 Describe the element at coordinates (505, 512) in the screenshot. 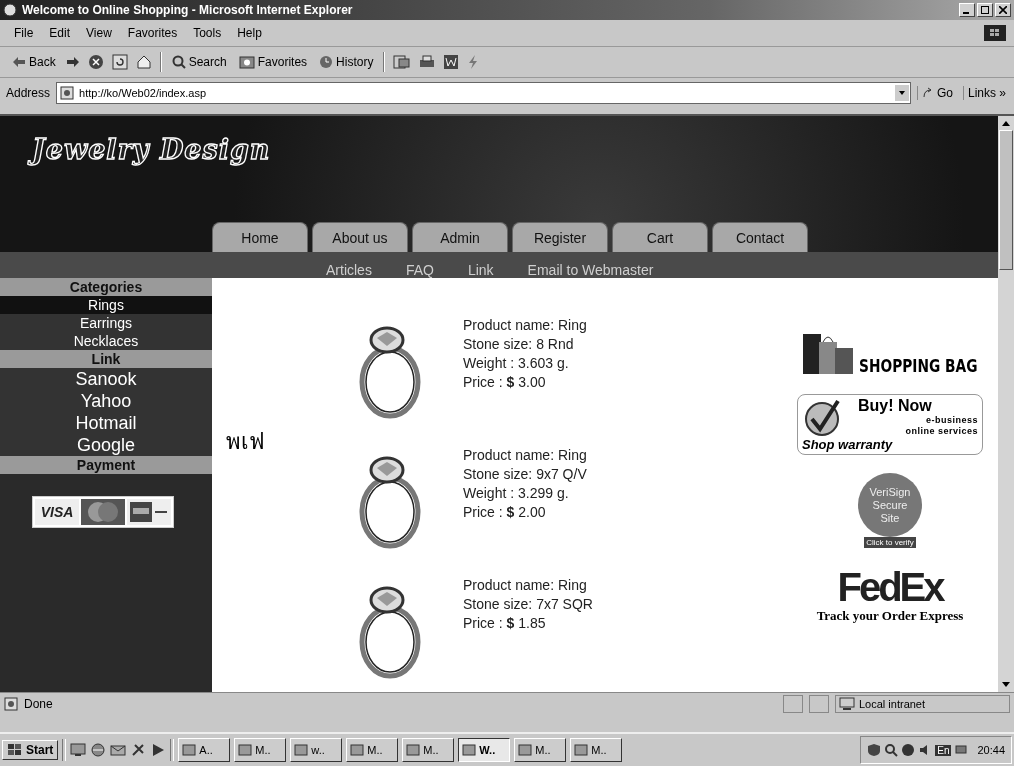

I see `product-price: Price : $ 2.00` at that location.